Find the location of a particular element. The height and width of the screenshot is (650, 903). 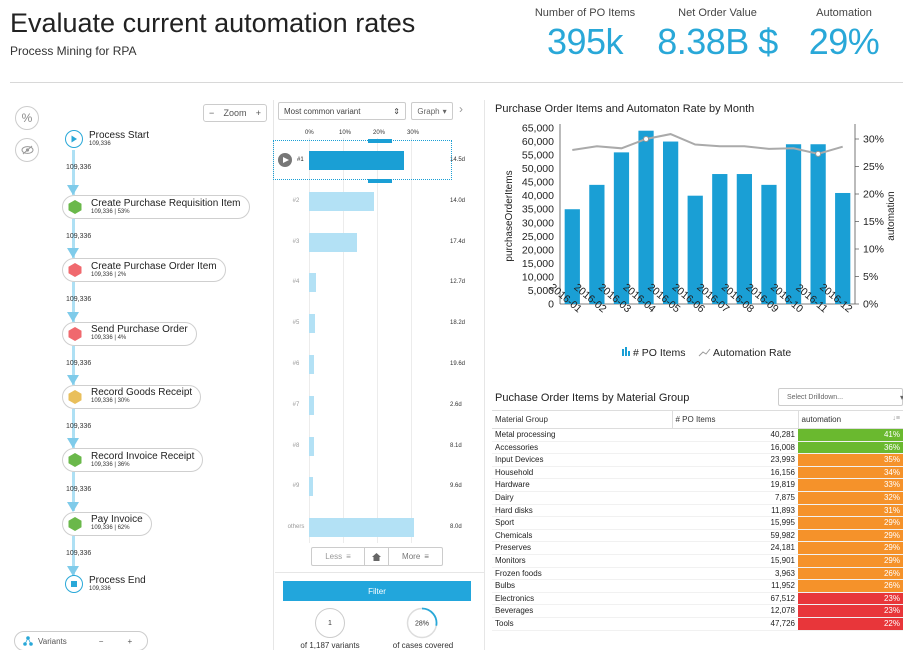

column-header: Material Group is located at coordinates (582, 419).